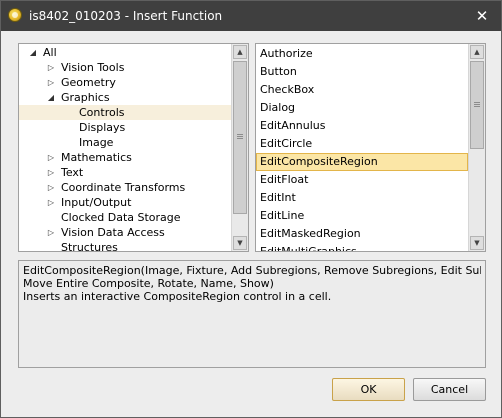 The height and width of the screenshot is (418, 502). I want to click on tree-item-input-output: ▷ Input/Output, so click(125, 202).